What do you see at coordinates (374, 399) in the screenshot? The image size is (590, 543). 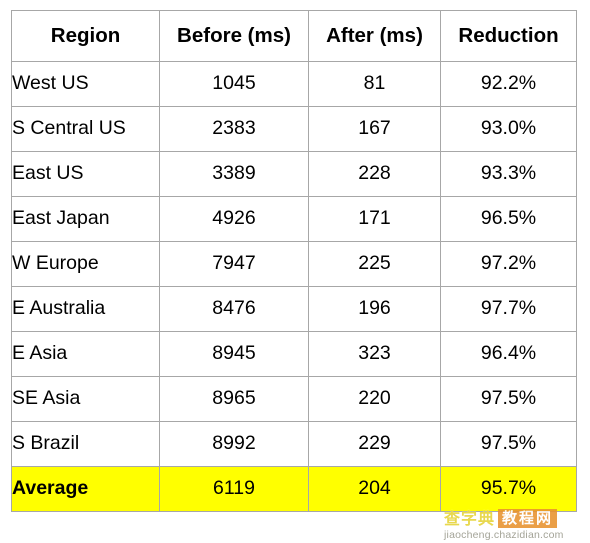 I see `cell-after: 220` at bounding box center [374, 399].